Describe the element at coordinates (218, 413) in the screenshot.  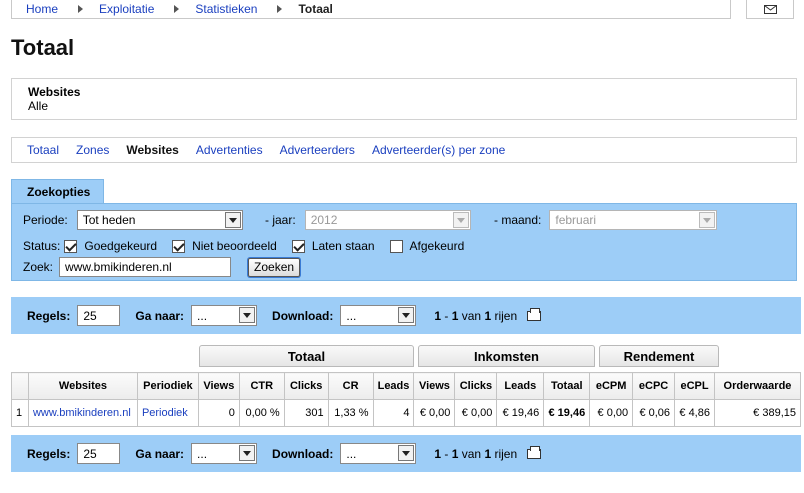
I see `cell-views: 0` at that location.